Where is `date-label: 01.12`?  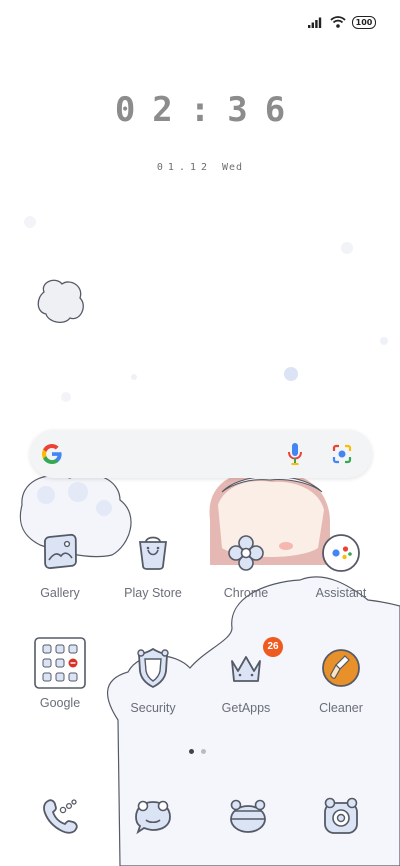 date-label: 01.12 is located at coordinates (184, 167).